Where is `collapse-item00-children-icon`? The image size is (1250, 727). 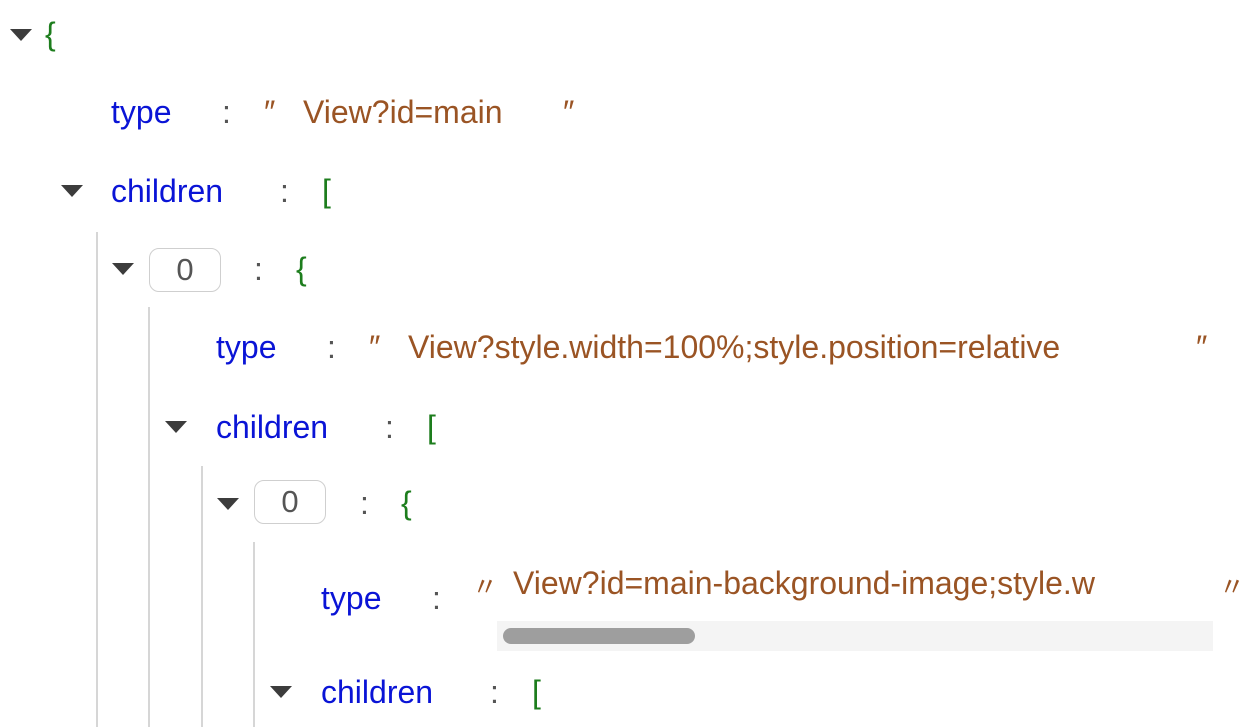
collapse-item00-children-icon is located at coordinates (281, 692).